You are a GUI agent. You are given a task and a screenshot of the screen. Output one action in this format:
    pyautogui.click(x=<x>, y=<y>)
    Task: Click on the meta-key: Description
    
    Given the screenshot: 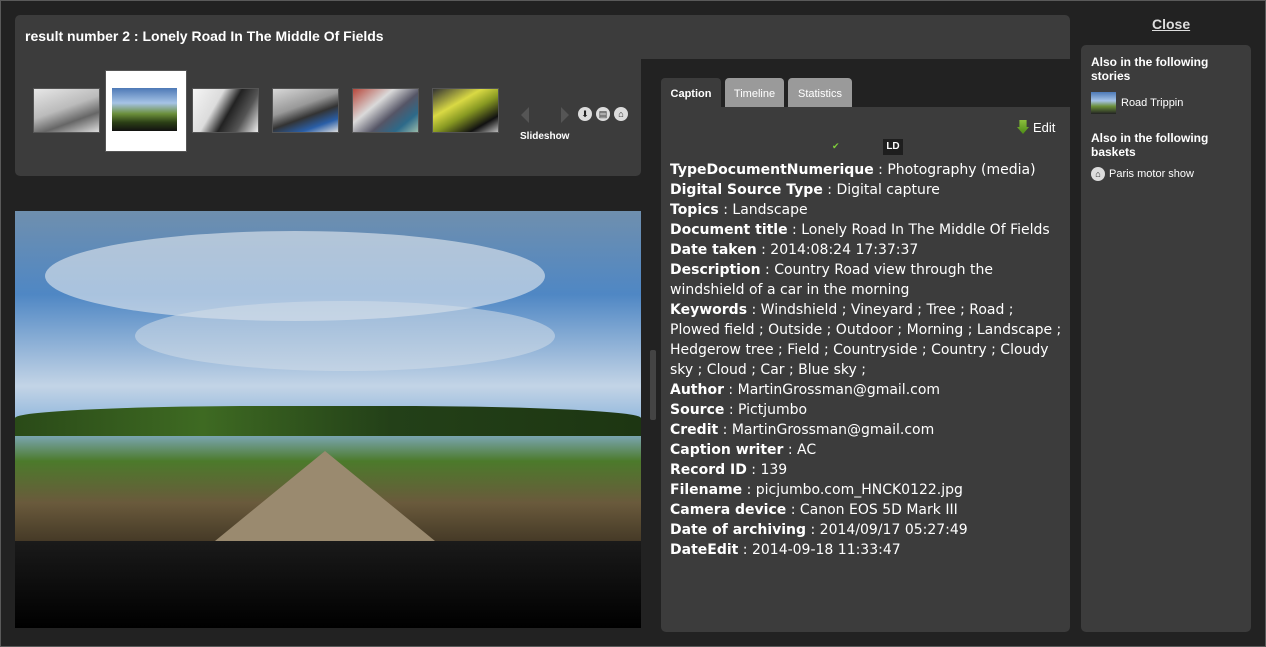 What is the action you would take?
    pyautogui.click(x=715, y=270)
    